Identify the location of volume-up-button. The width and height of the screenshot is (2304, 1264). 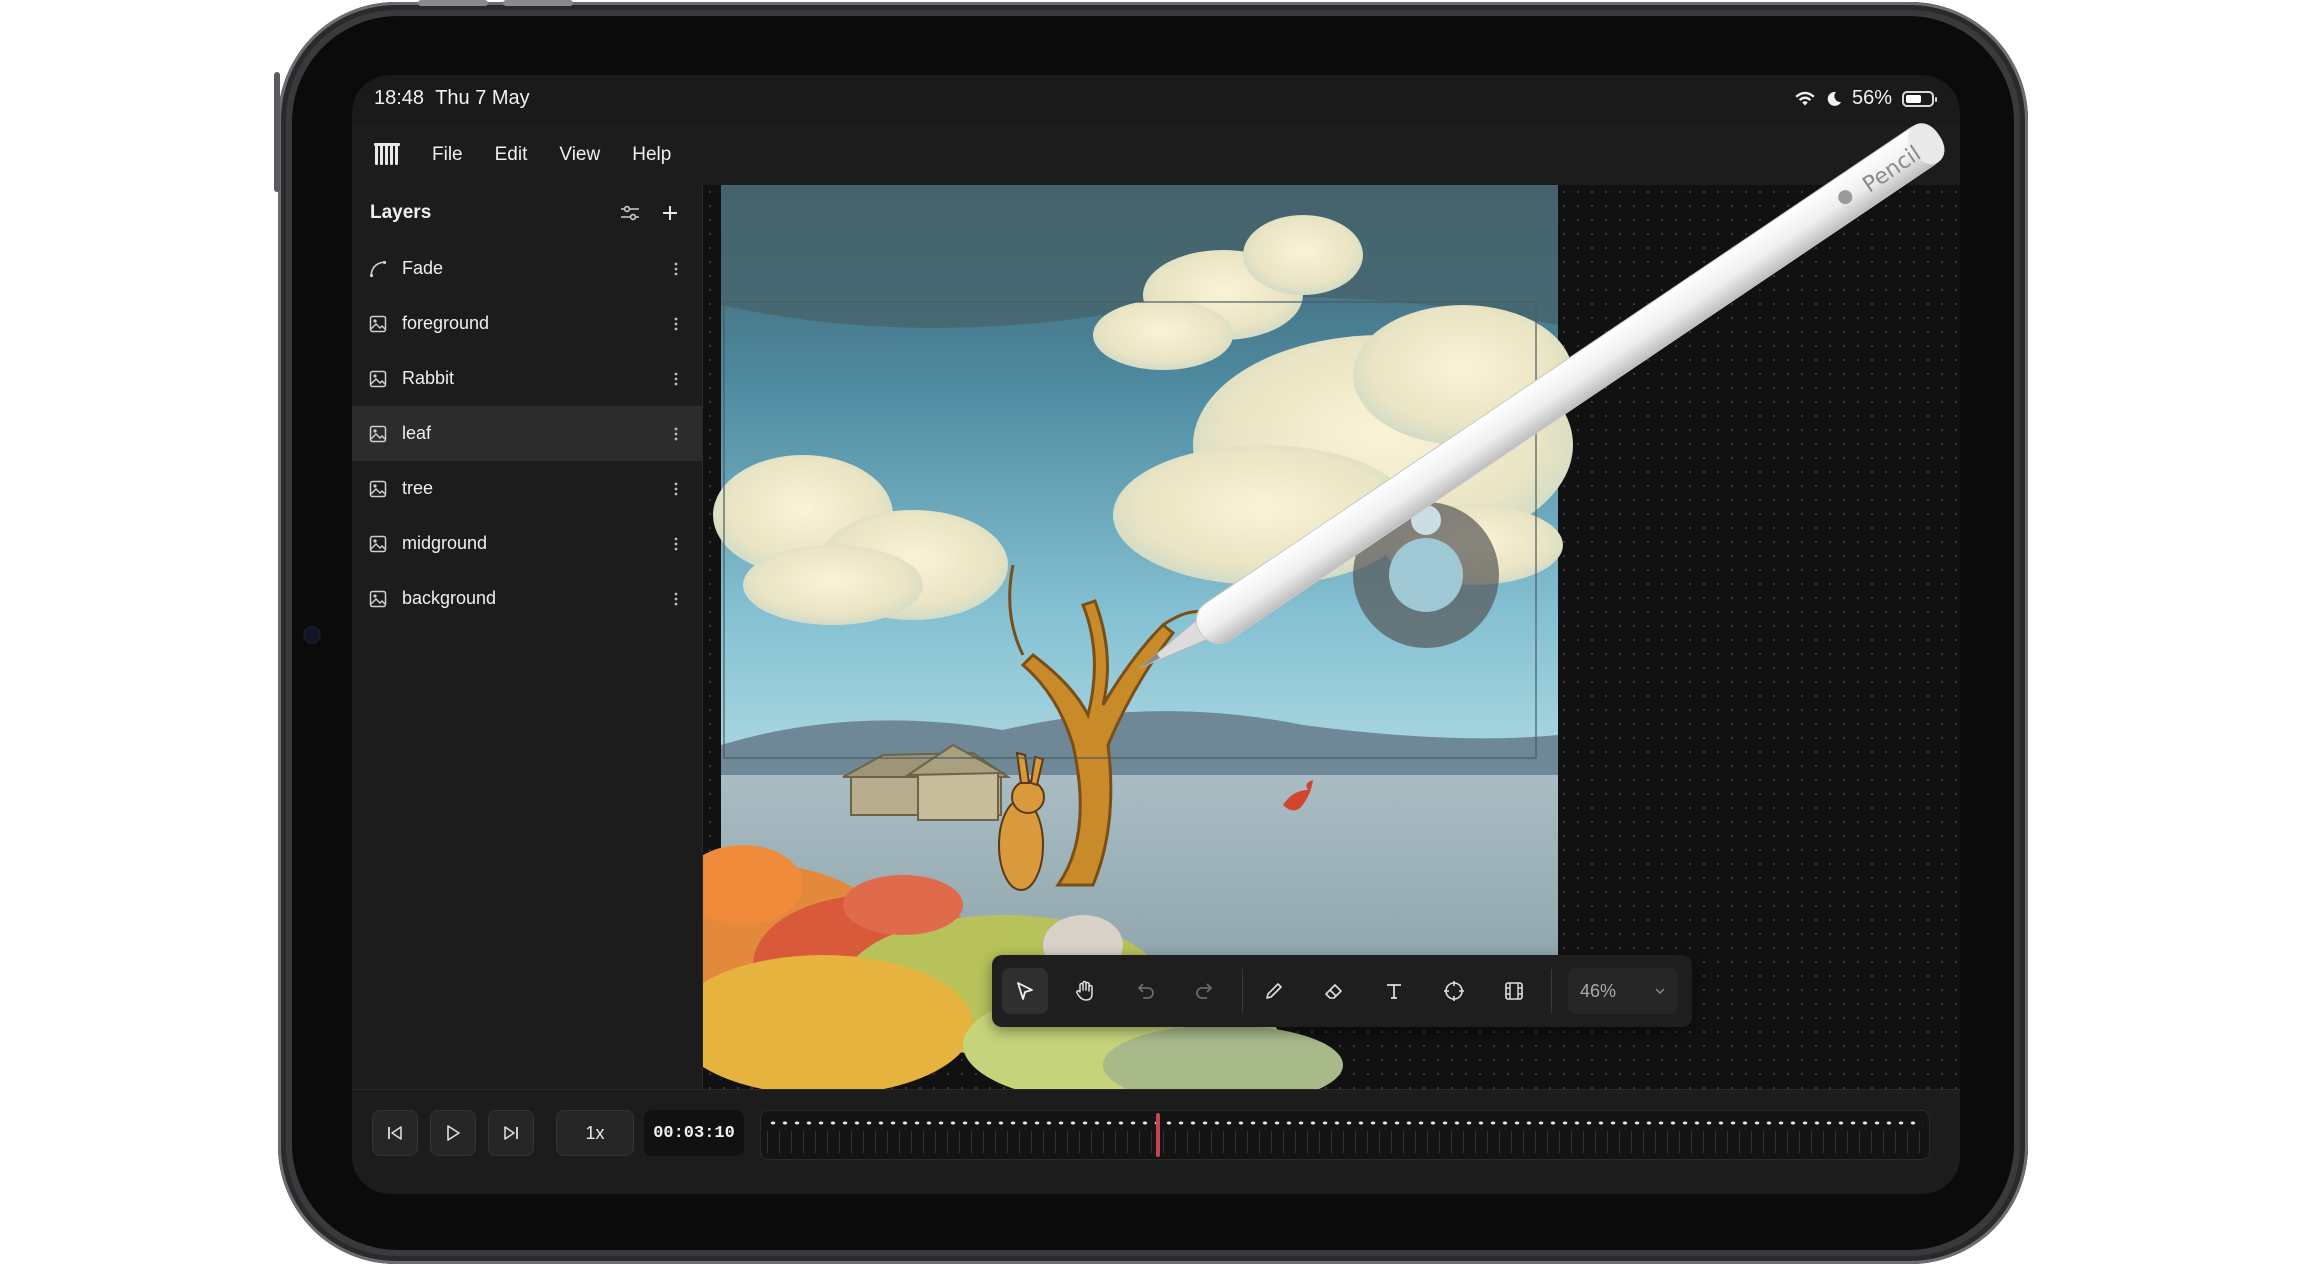
(453, 3).